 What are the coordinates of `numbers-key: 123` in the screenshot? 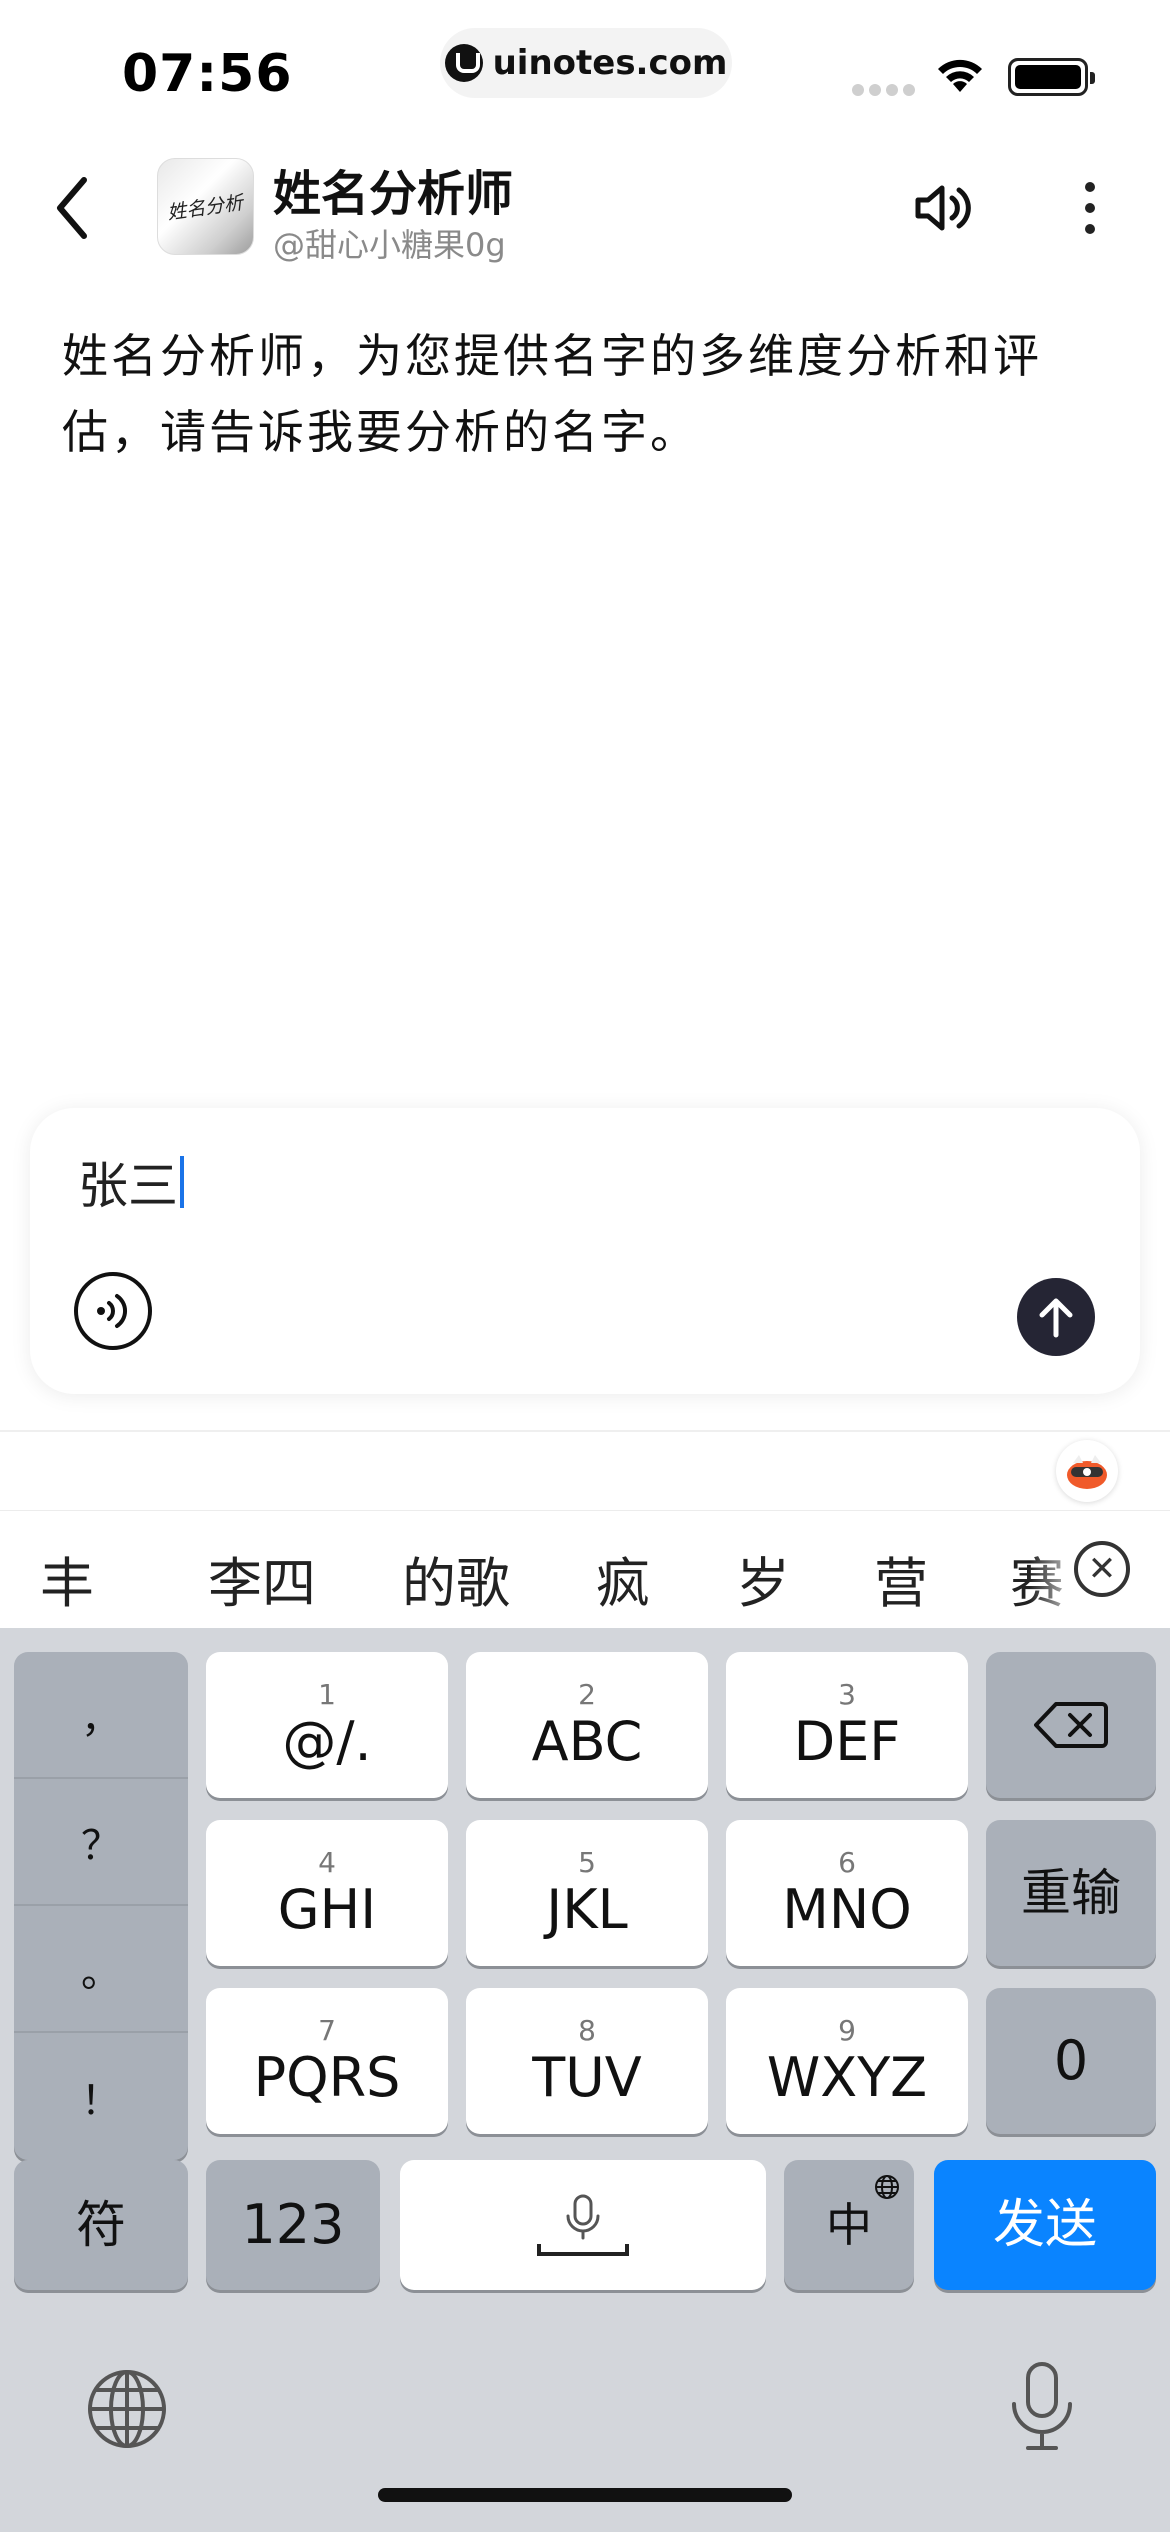 It's located at (293, 2225).